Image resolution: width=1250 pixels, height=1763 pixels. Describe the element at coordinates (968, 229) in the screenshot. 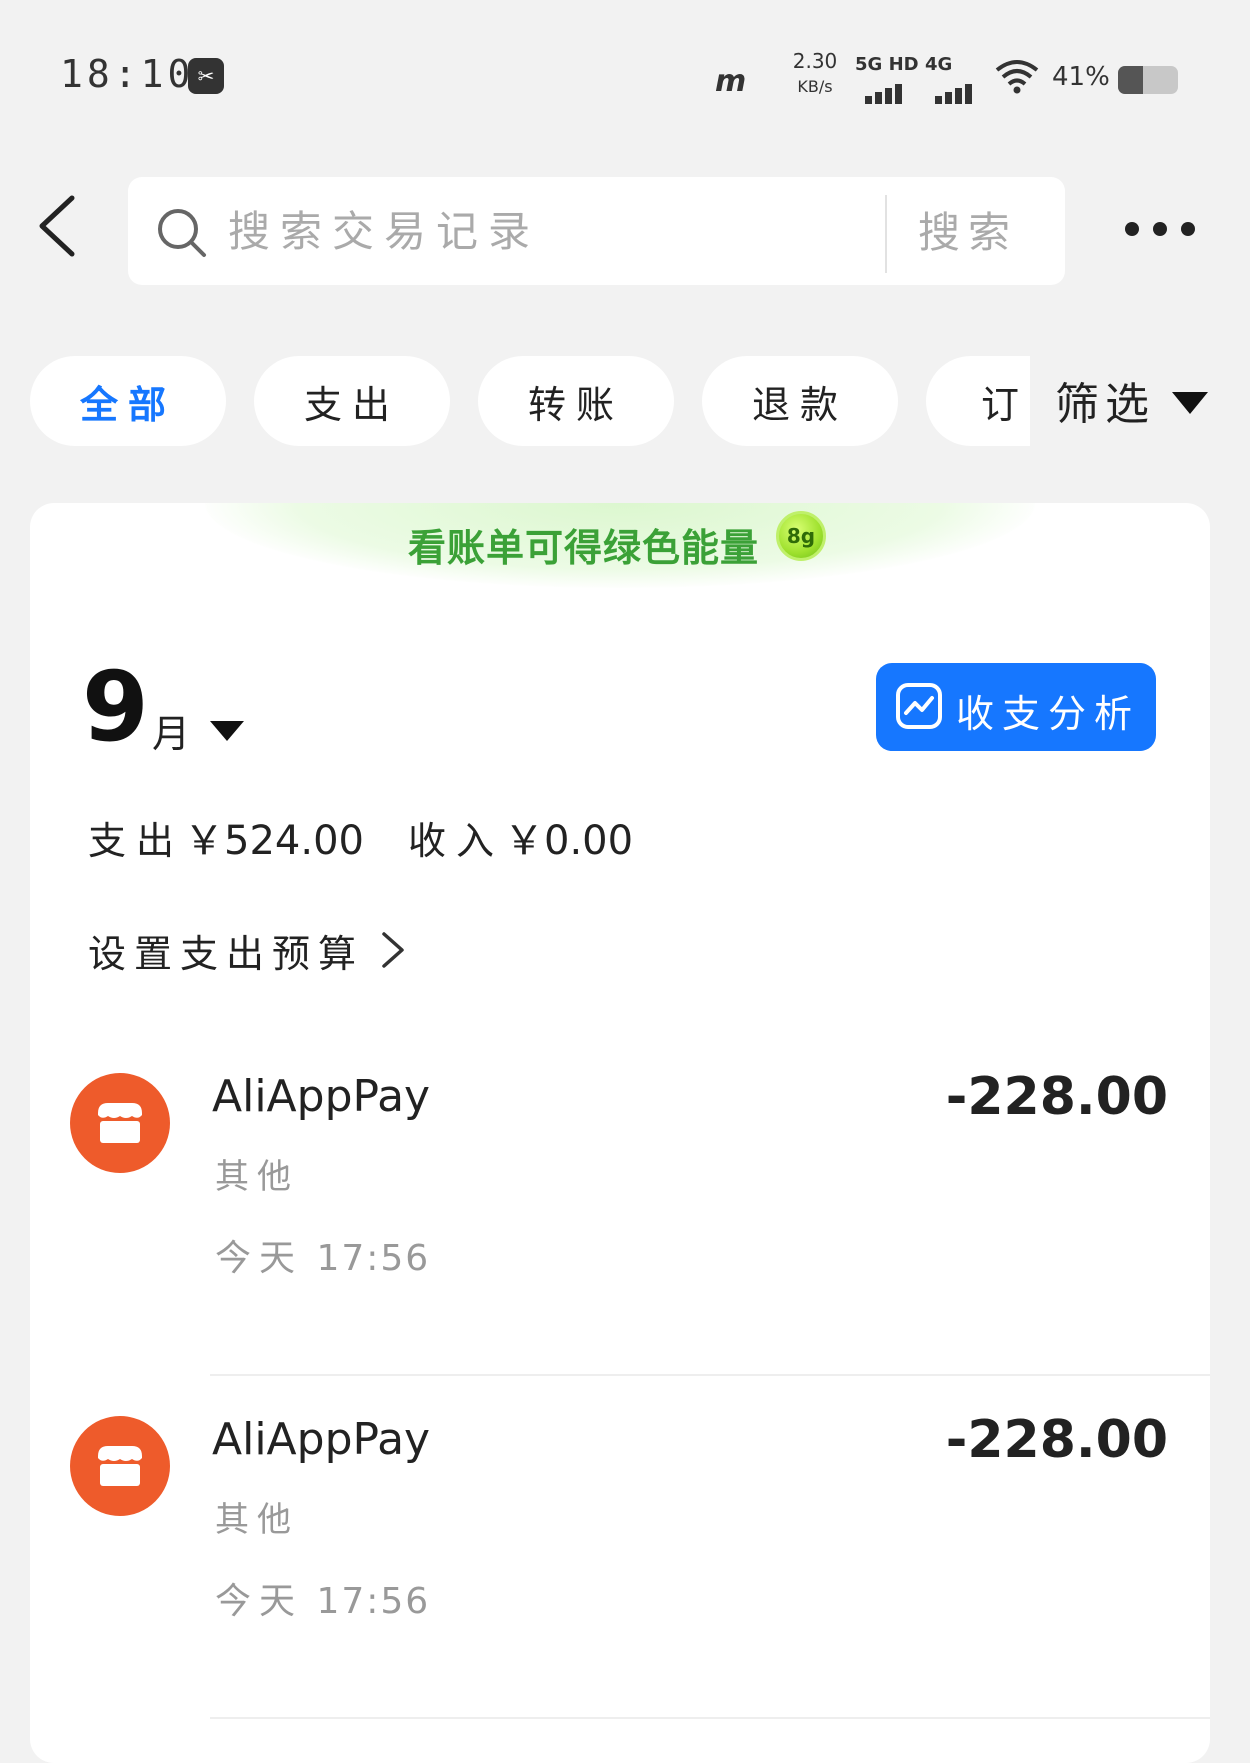

I see `search-button: 搜索` at that location.